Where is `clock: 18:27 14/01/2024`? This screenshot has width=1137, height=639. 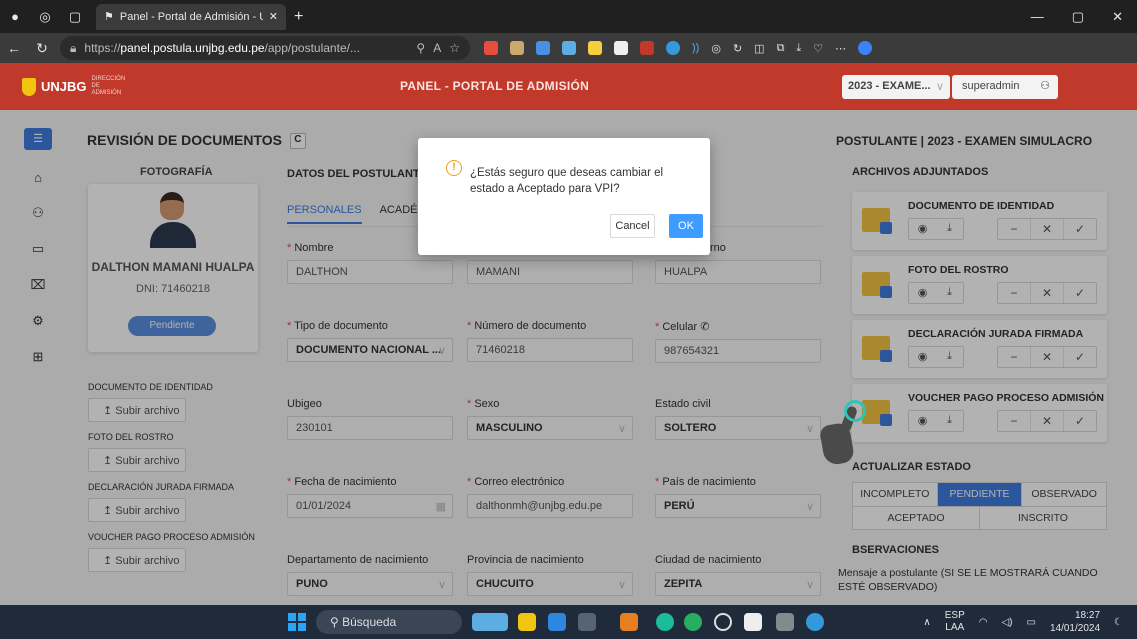
clock: 18:27 14/01/2024 is located at coordinates (1075, 622).